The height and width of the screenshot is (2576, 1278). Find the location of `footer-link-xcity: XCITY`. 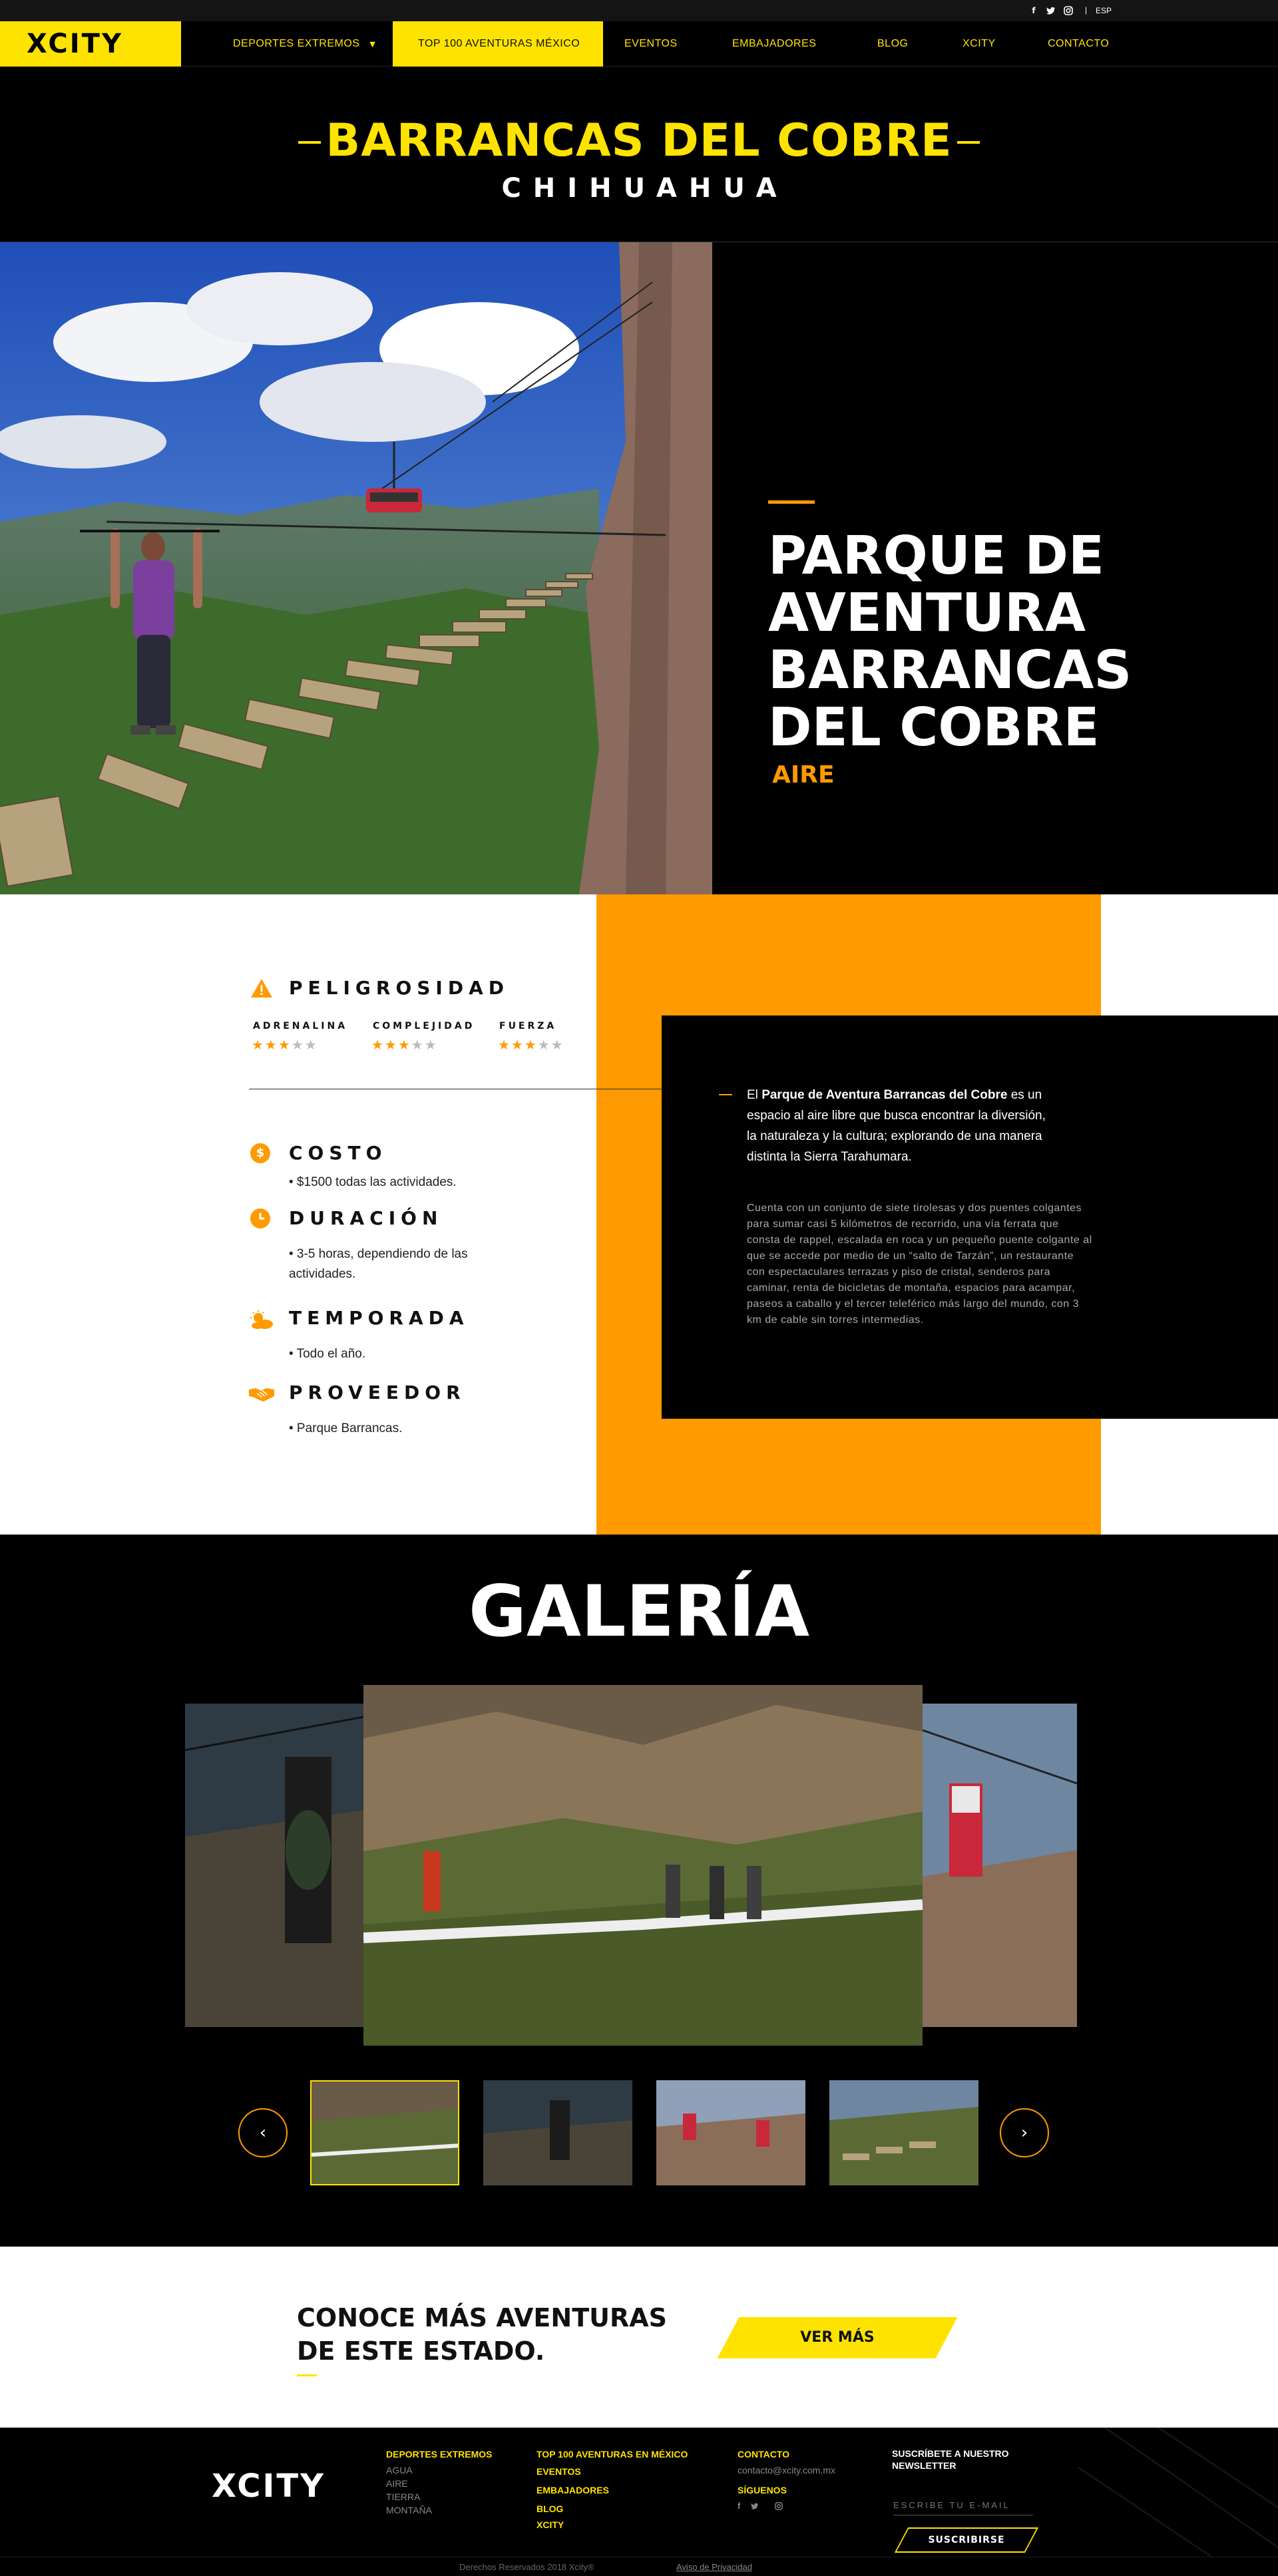

footer-link-xcity: XCITY is located at coordinates (550, 2525).